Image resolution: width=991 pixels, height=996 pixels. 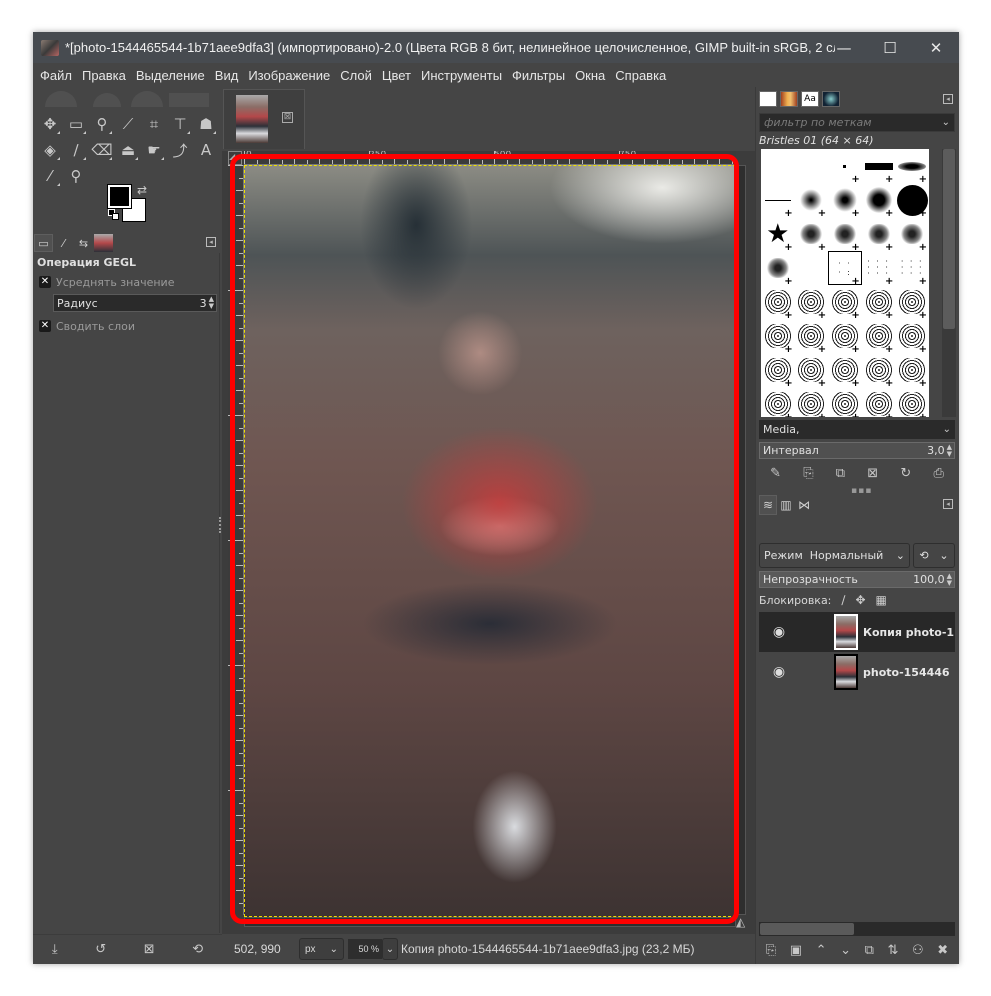 I want to click on paths-tool-icon: ⤴, so click(x=180, y=150).